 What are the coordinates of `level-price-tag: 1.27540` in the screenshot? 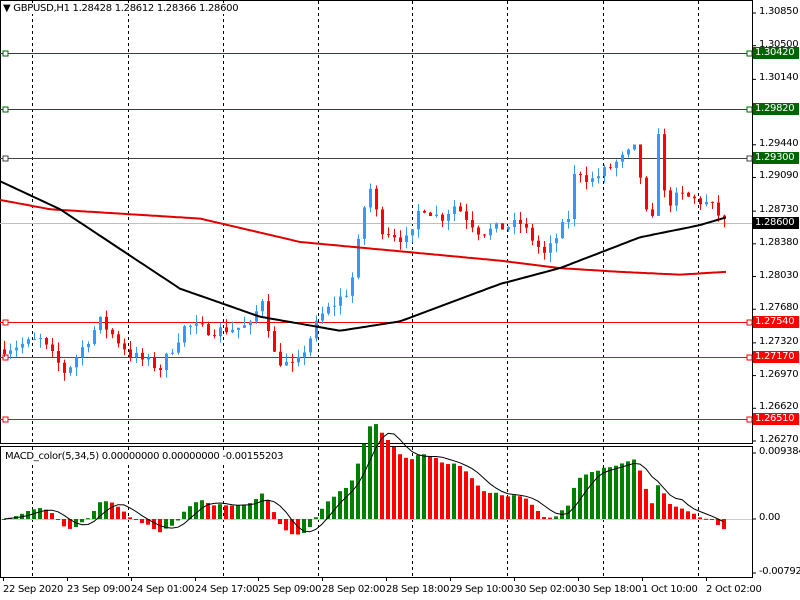 It's located at (776, 322).